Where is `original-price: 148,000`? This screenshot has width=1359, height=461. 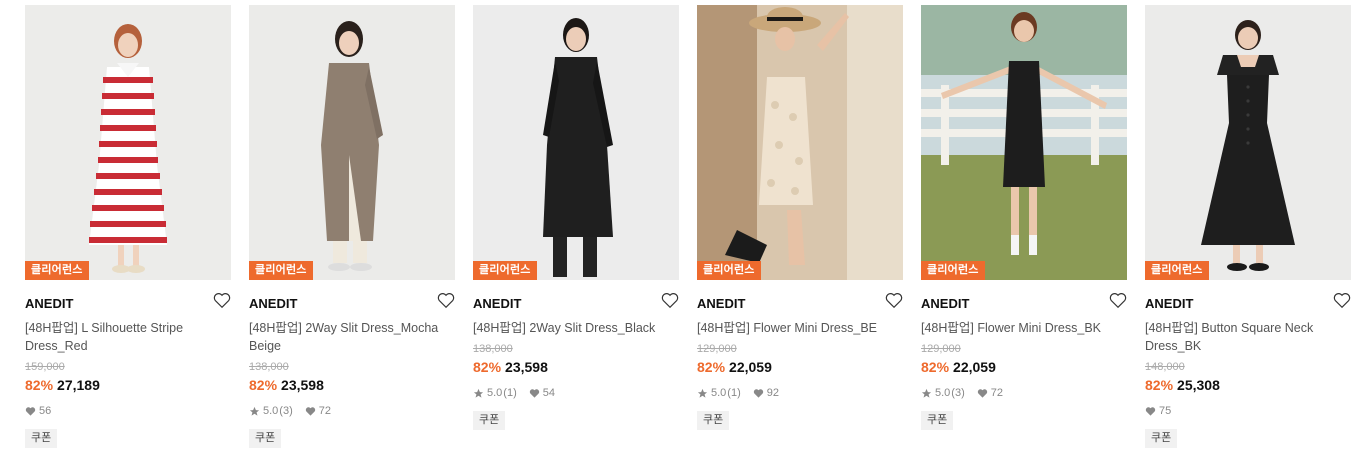 original-price: 148,000 is located at coordinates (1165, 367).